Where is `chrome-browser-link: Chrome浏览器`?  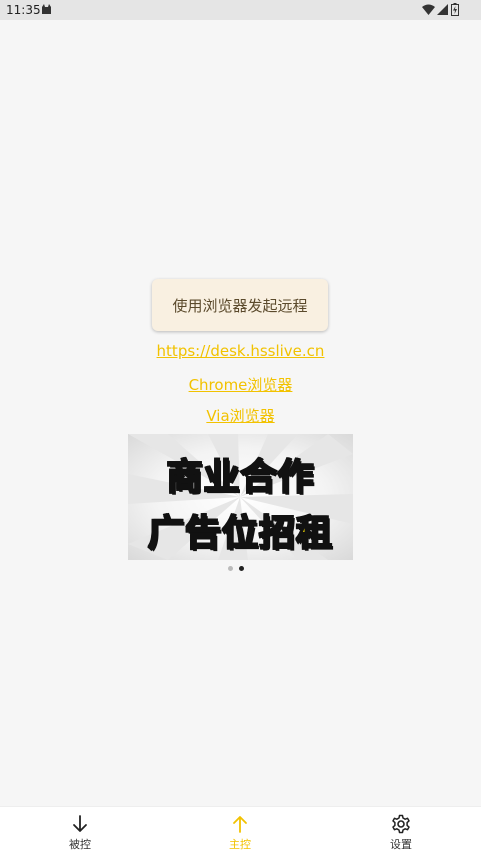 chrome-browser-link: Chrome浏览器 is located at coordinates (240, 384).